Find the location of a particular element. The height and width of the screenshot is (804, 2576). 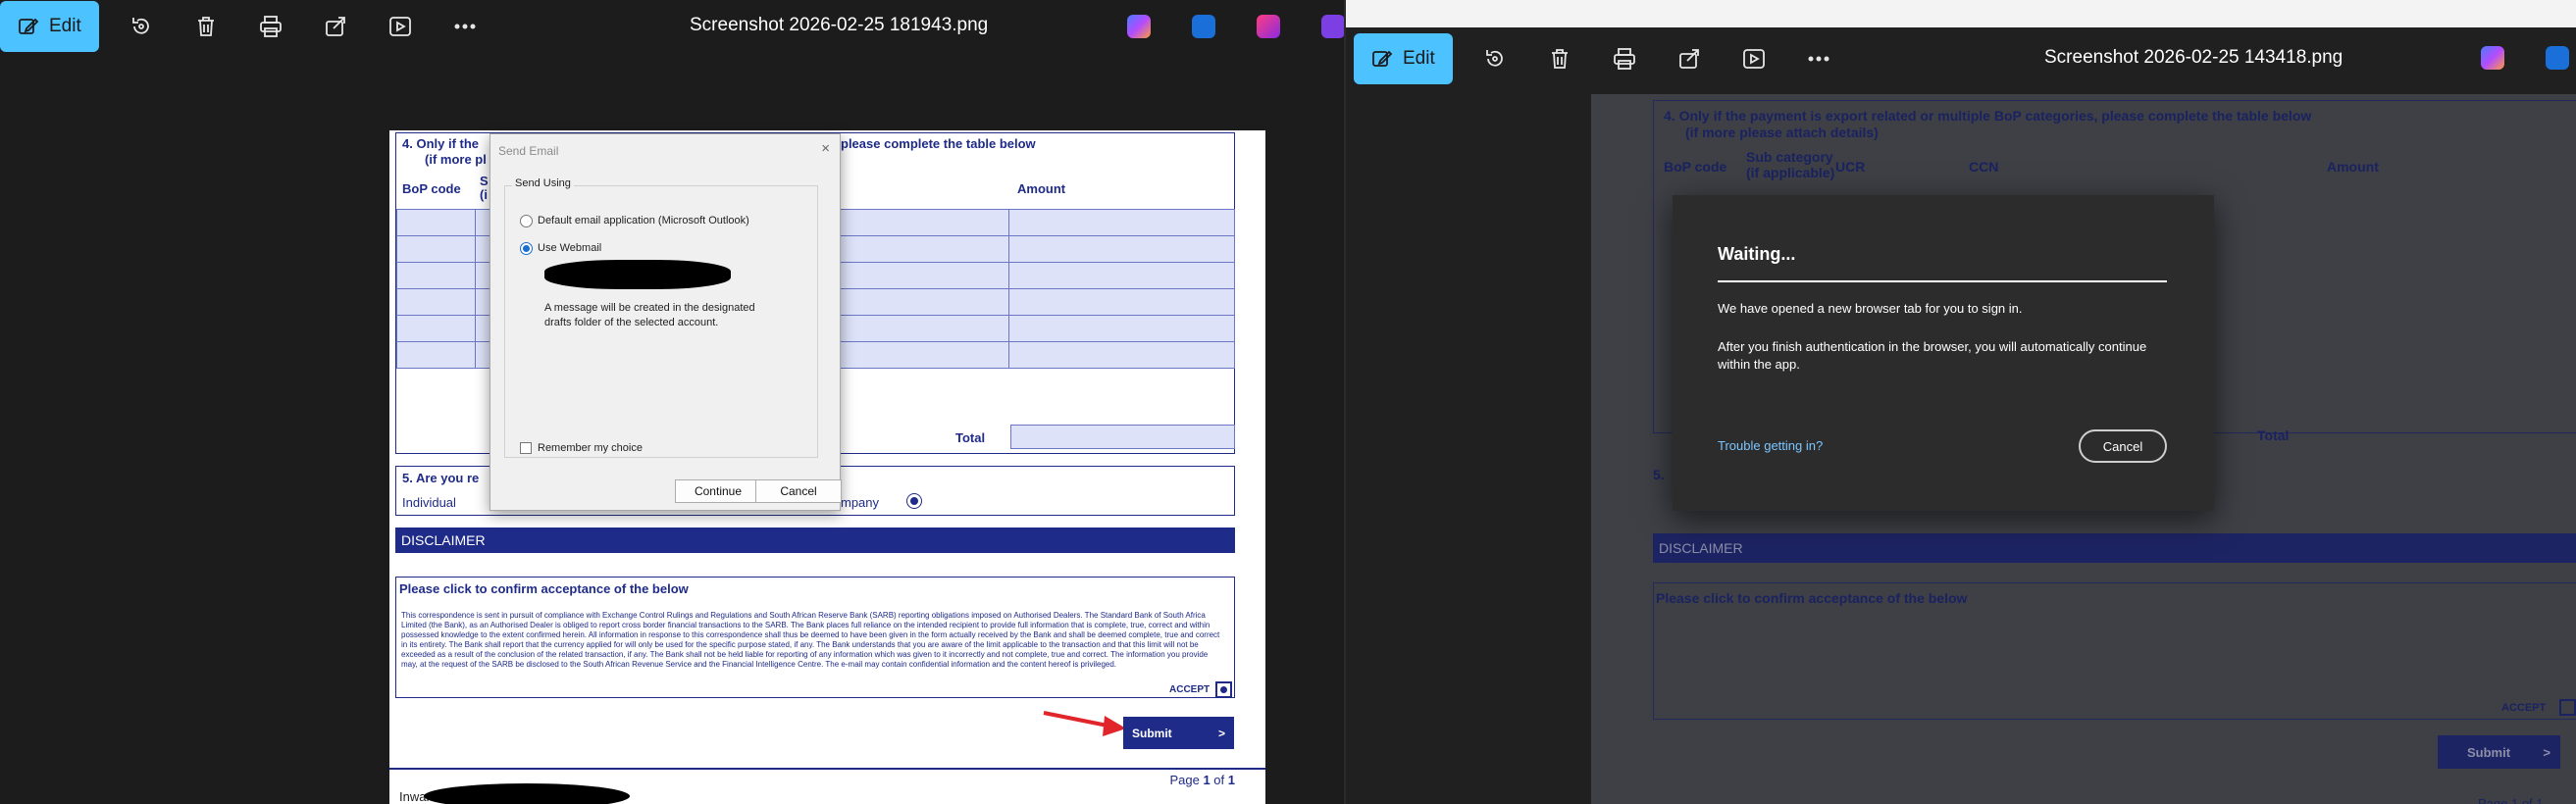

chevron-right-icon: > is located at coordinates (2546, 752).